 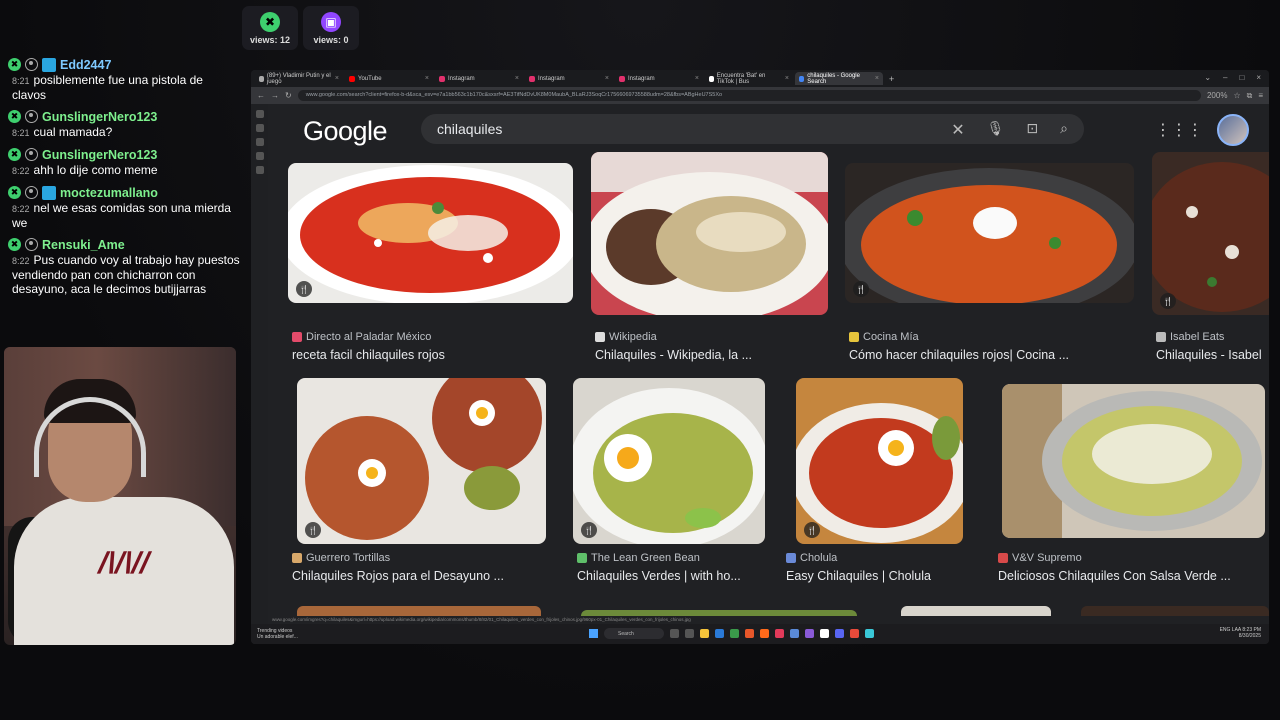 I want to click on menu-icon: ≡, so click(x=1260, y=95).